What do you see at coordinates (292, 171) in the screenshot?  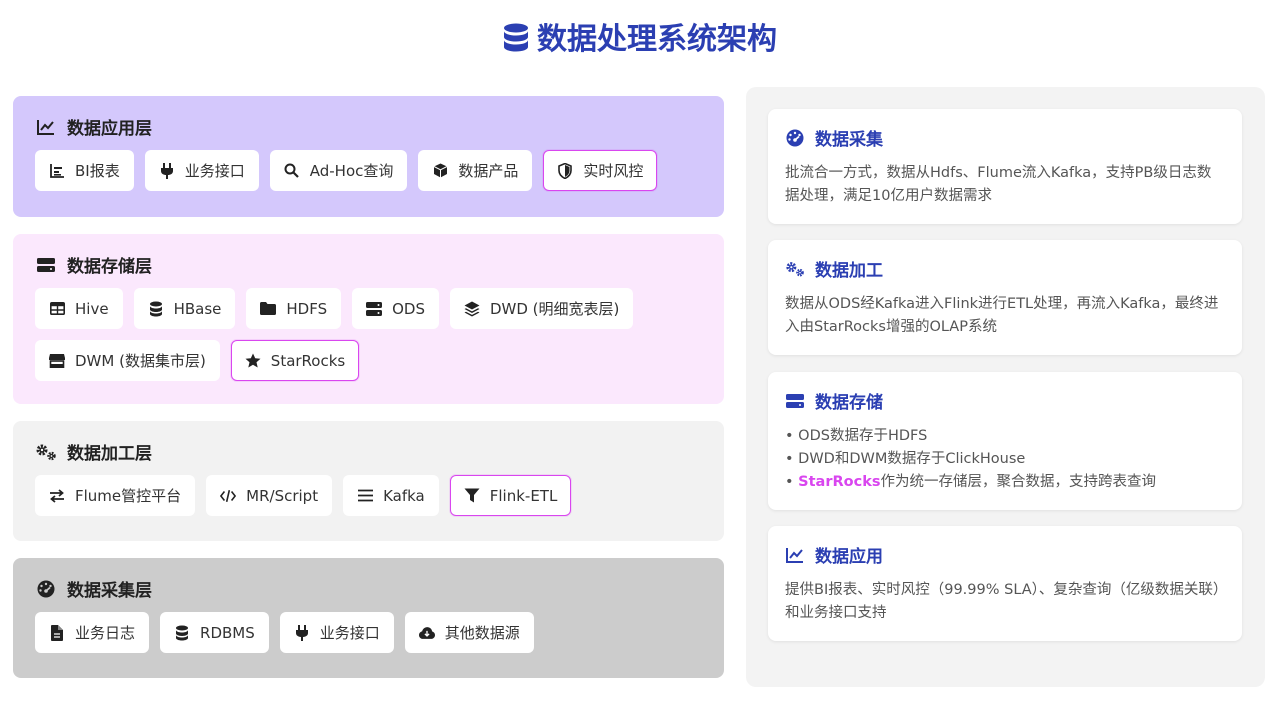 I see `search-icon` at bounding box center [292, 171].